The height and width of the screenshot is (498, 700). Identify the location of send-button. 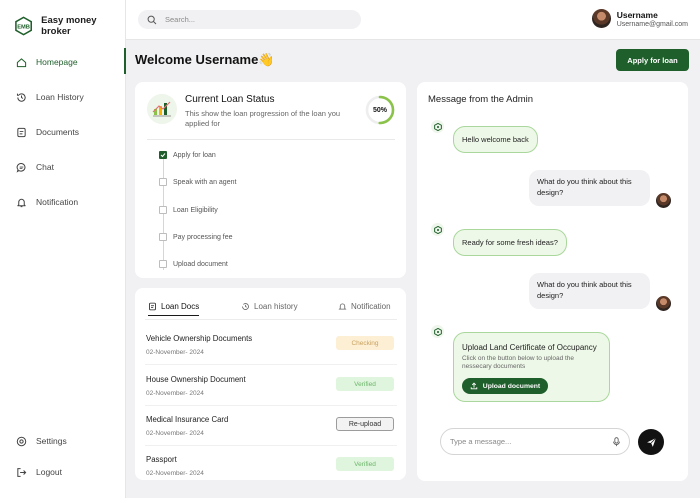
(651, 442).